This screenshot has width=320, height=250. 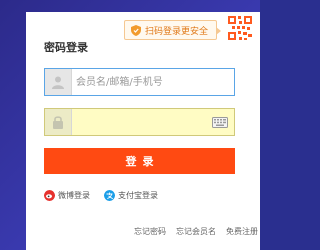 What do you see at coordinates (136, 30) in the screenshot?
I see `shield-icon` at bounding box center [136, 30].